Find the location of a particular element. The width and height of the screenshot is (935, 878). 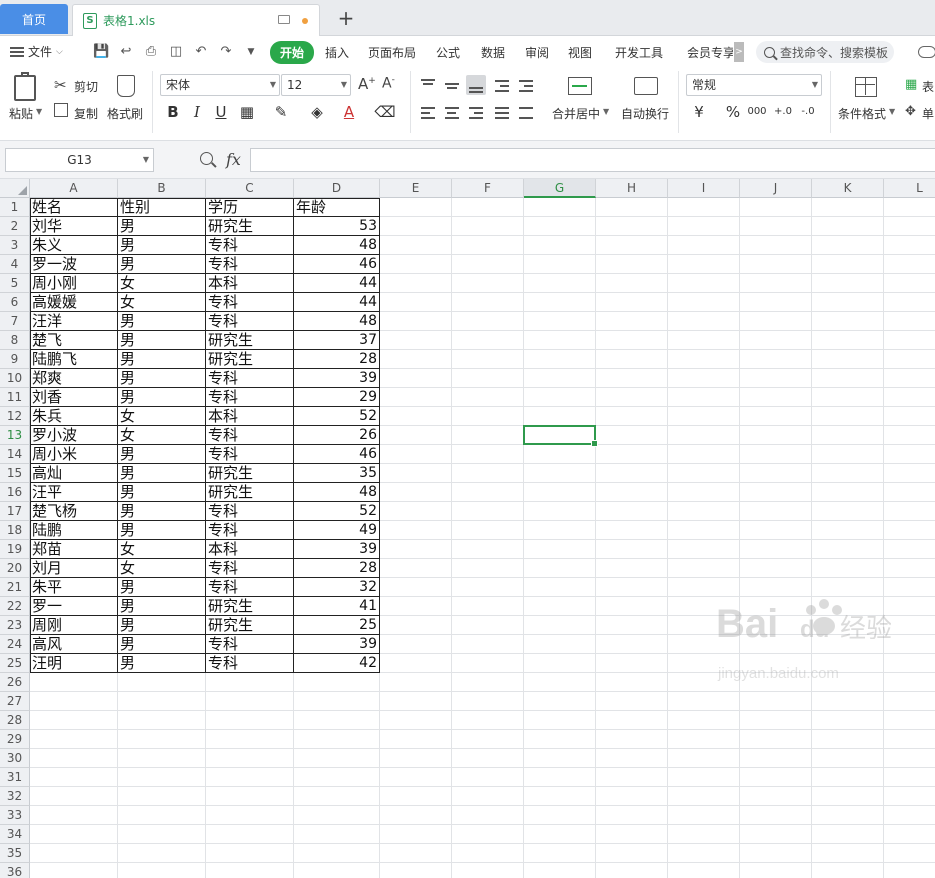

row-header-12: 12 is located at coordinates (15, 416).